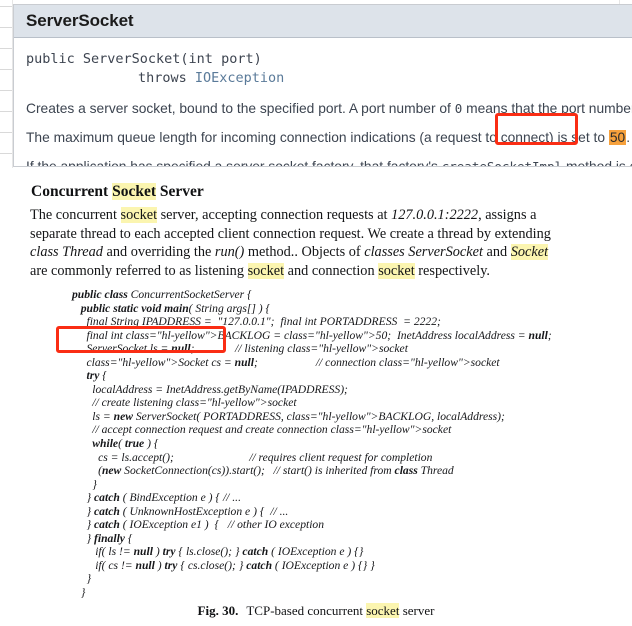 The height and width of the screenshot is (626, 632). What do you see at coordinates (134, 191) in the screenshot?
I see `figure-heading-highlight: Socket` at bounding box center [134, 191].